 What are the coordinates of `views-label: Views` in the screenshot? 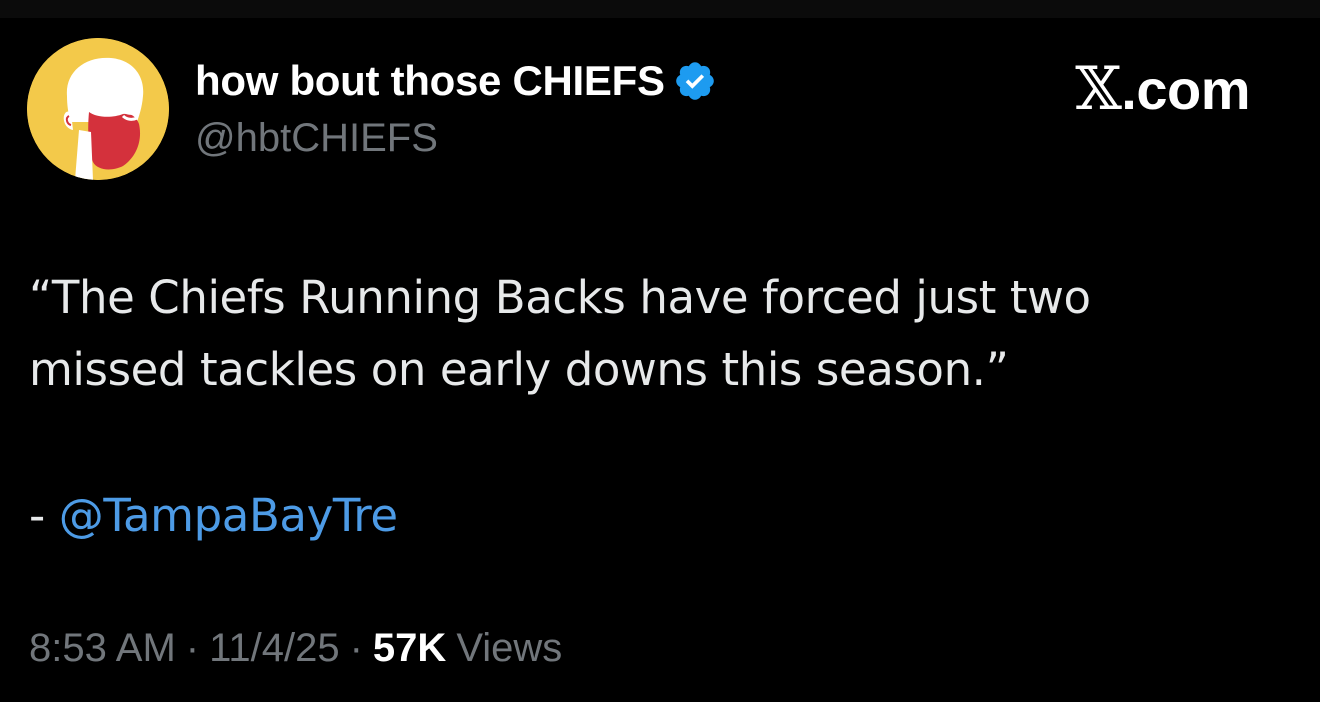 It's located at (509, 648).